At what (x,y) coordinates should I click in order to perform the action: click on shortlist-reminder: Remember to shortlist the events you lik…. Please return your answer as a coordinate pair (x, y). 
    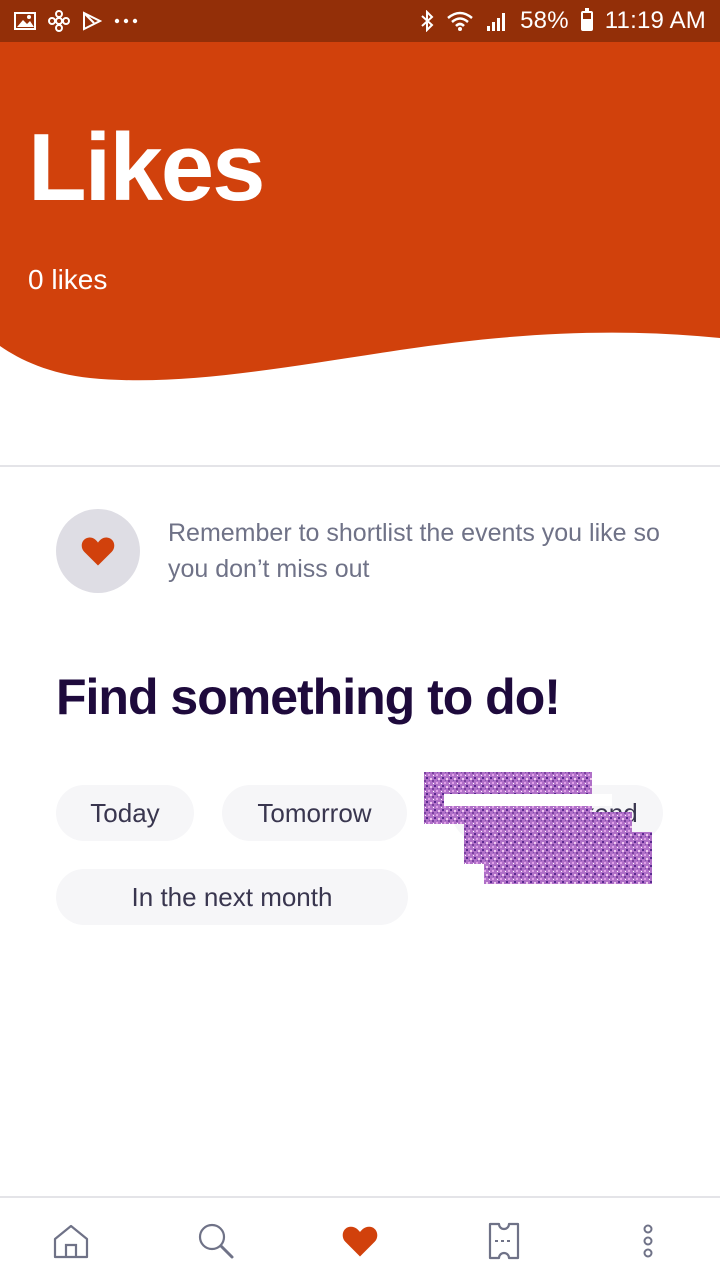
    Looking at the image, I should click on (366, 551).